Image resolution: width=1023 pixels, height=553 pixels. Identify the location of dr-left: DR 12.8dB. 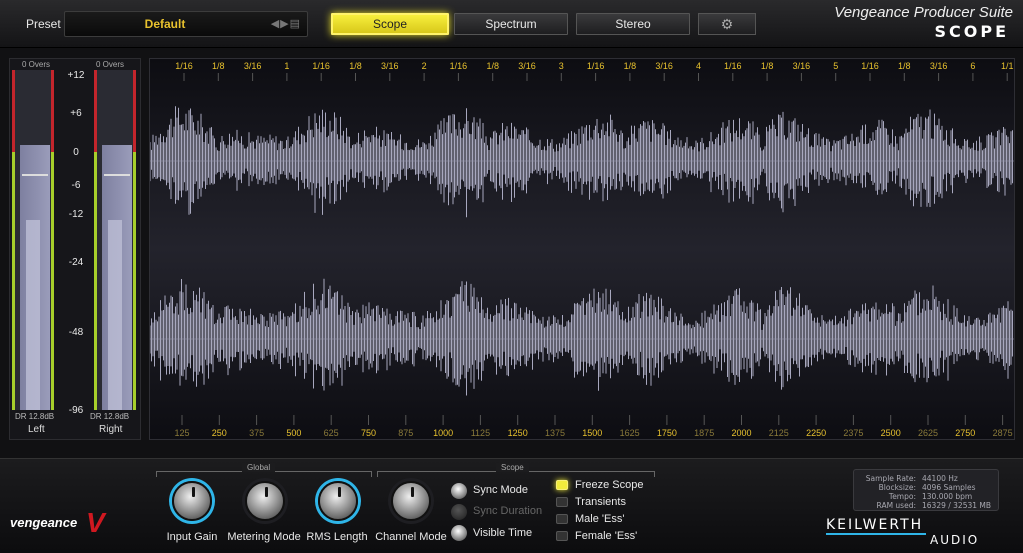
(35, 416).